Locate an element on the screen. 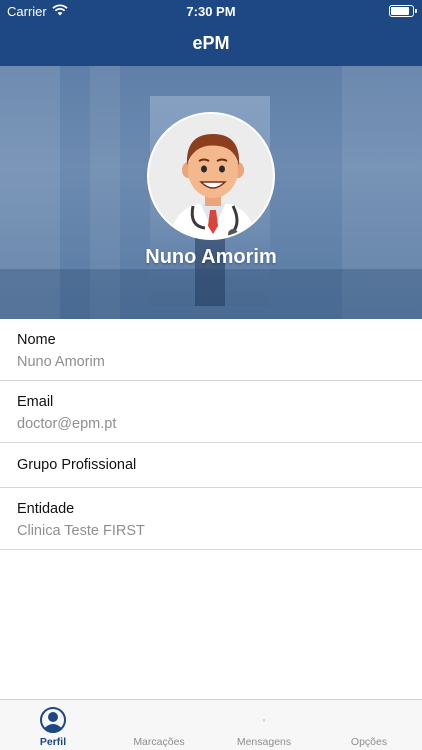  status-bar: Carrier 7:30 PM is located at coordinates (211, 11).